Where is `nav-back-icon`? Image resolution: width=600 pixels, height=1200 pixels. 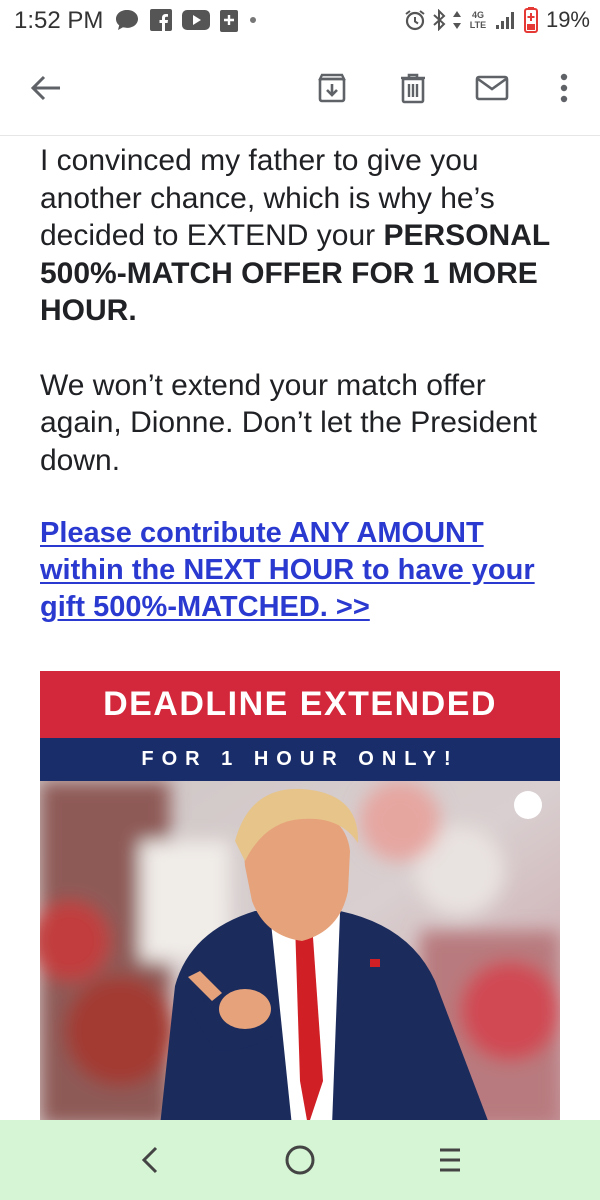 nav-back-icon is located at coordinates (149, 1160).